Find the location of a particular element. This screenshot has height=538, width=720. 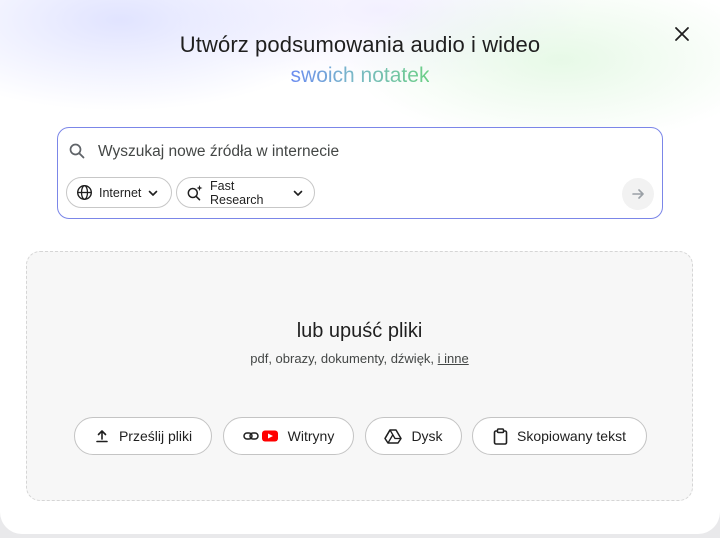

upload-icon is located at coordinates (102, 436).